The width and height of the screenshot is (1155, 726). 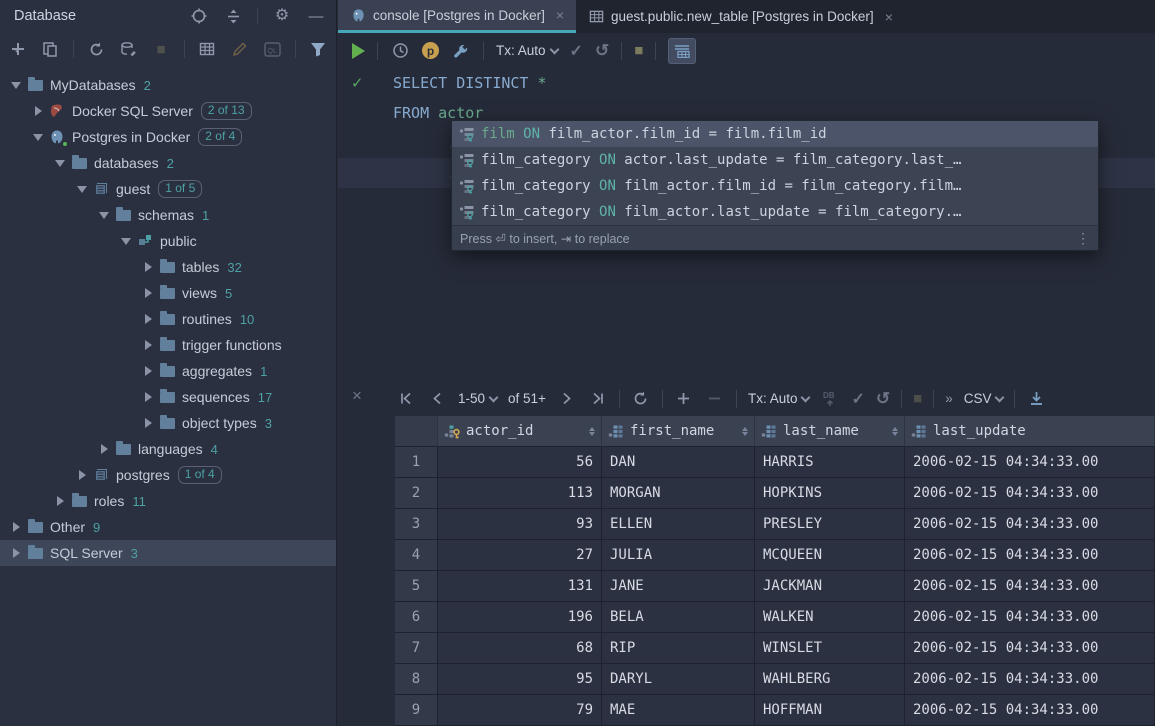 I want to click on tree-item-other: Other 9, so click(x=168, y=527).